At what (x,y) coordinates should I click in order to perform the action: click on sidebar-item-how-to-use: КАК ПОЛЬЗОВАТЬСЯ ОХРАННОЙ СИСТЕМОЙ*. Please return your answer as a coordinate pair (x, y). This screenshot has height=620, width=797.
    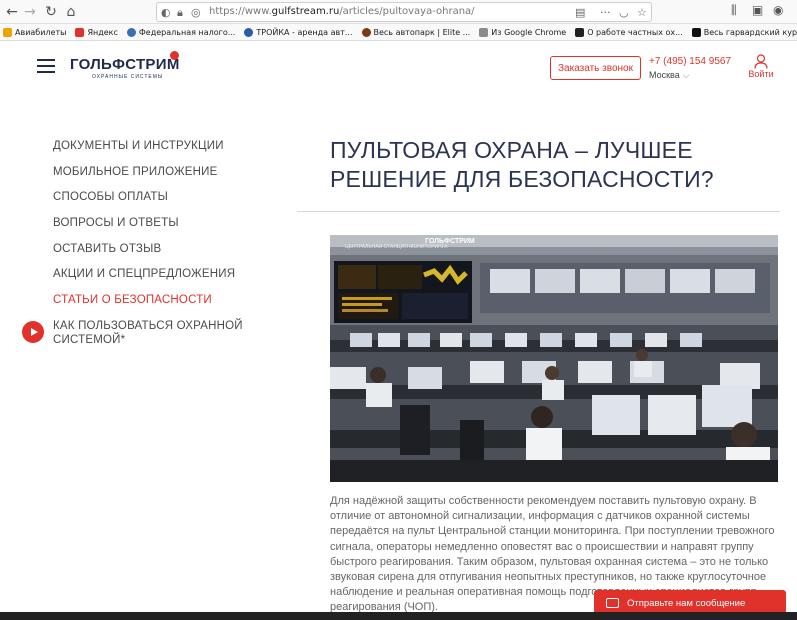
    Looking at the image, I should click on (148, 333).